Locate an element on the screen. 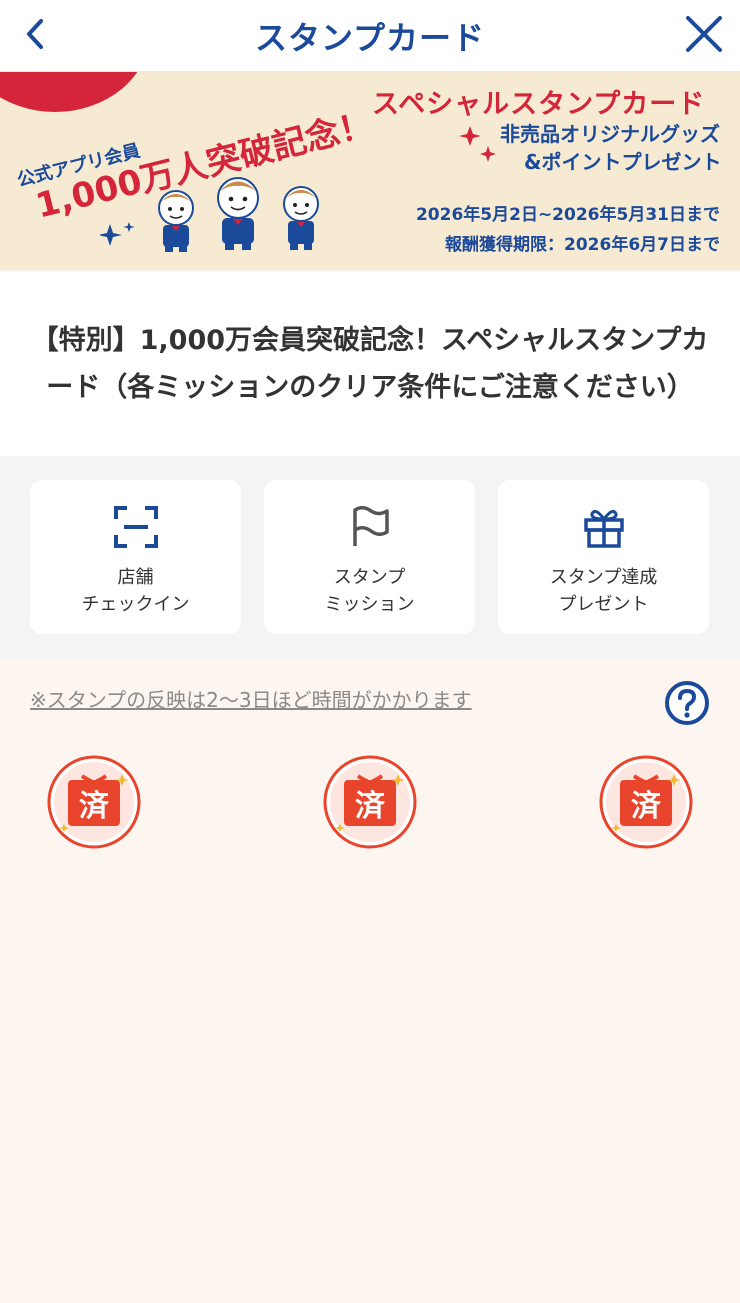 This screenshot has height=1303, width=740. banner-reward-deadline: 報酬獲得期限：2026年6月7日まで is located at coordinates (582, 245).